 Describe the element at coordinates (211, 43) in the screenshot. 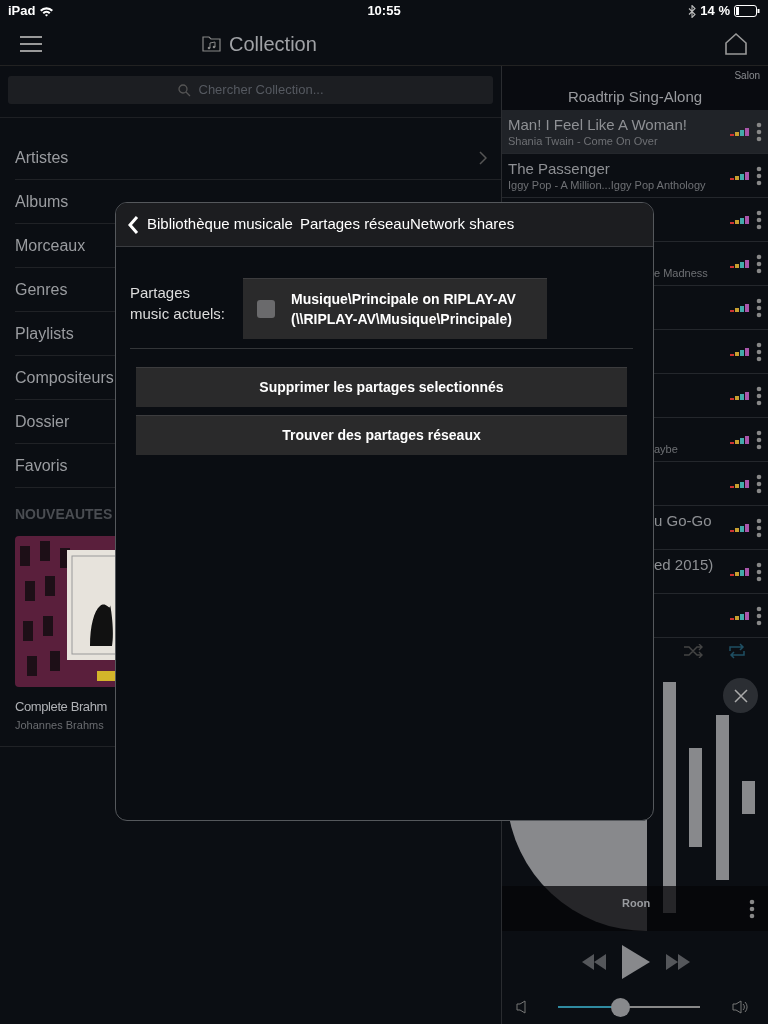

I see `music-folder-icon` at that location.